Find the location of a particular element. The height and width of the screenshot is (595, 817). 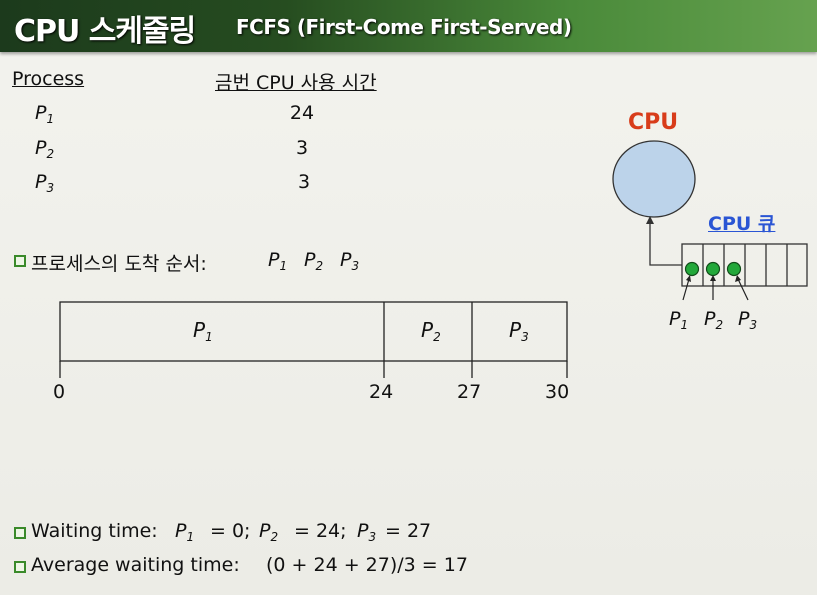

waiting-p1: P1 is located at coordinates (185, 532).